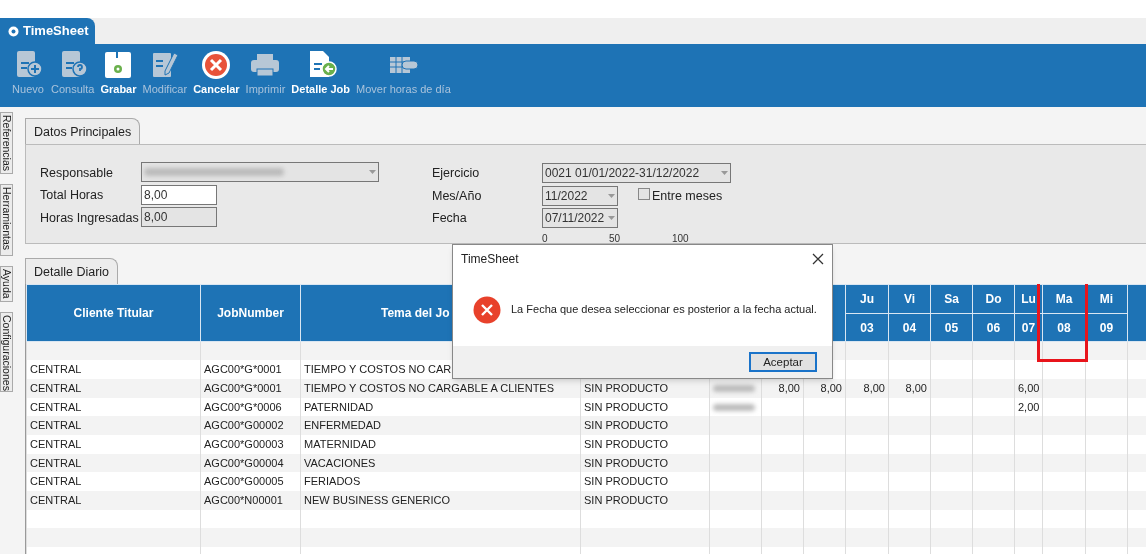 This screenshot has width=1146, height=554. What do you see at coordinates (250, 500) in the screenshot?
I see `table-cell: AGC00*N00001` at bounding box center [250, 500].